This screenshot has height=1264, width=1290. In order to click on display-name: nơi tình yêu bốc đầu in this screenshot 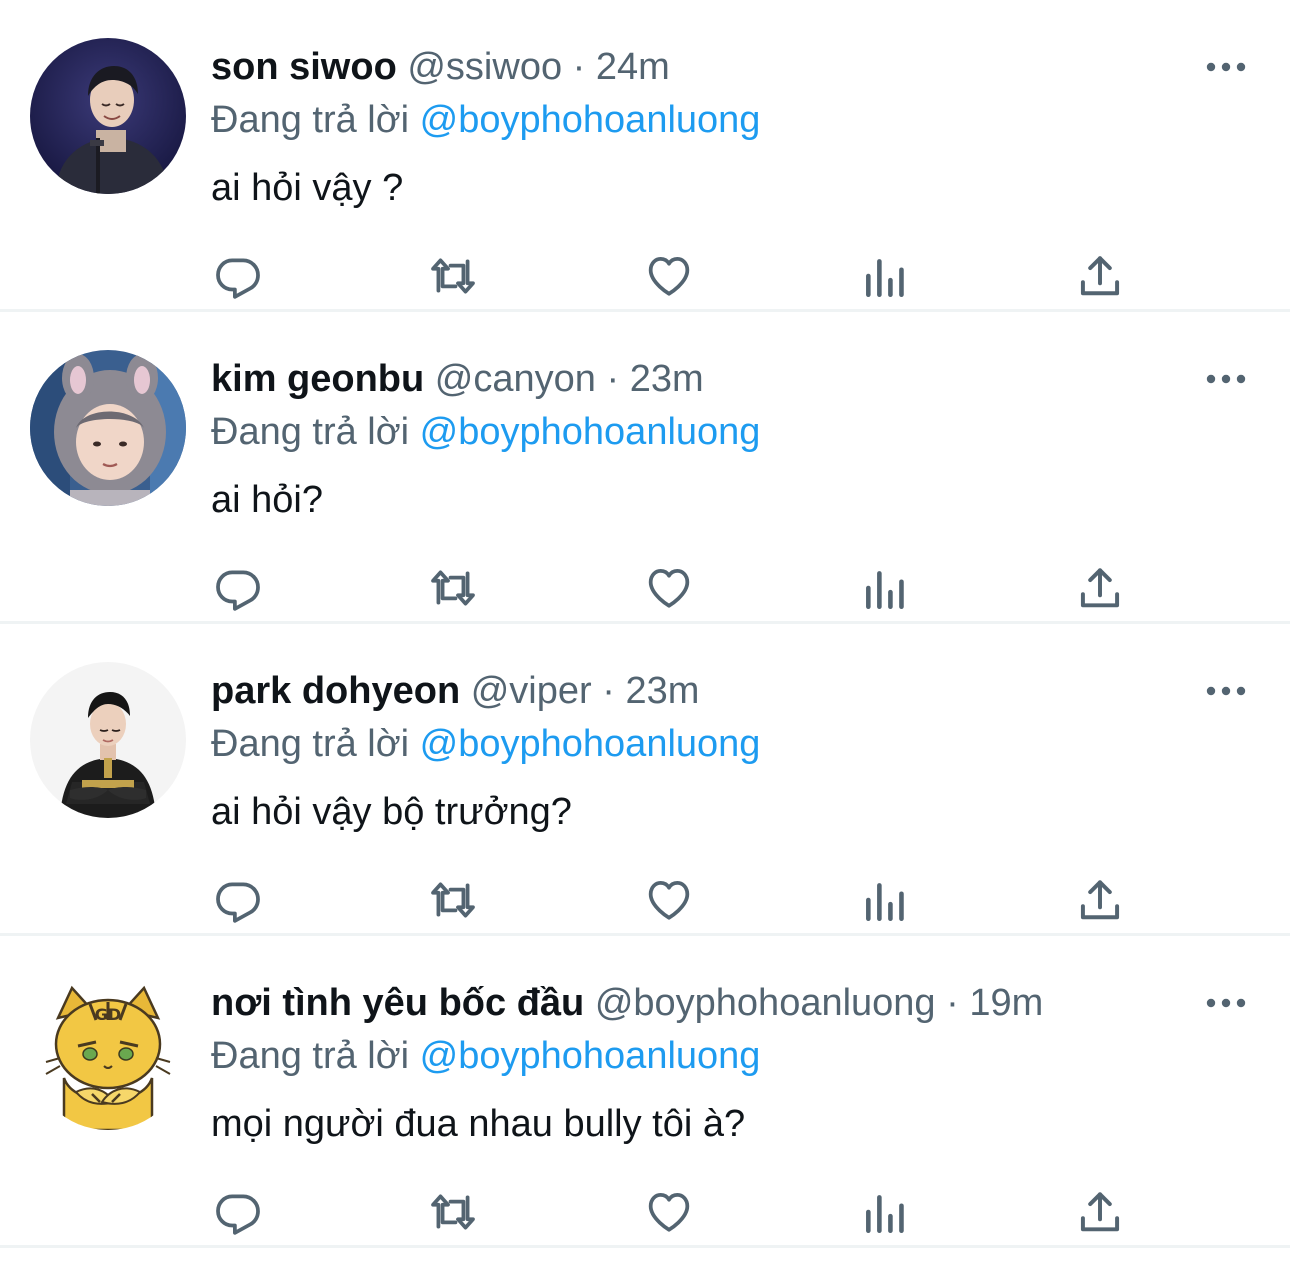, I will do `click(397, 1003)`.